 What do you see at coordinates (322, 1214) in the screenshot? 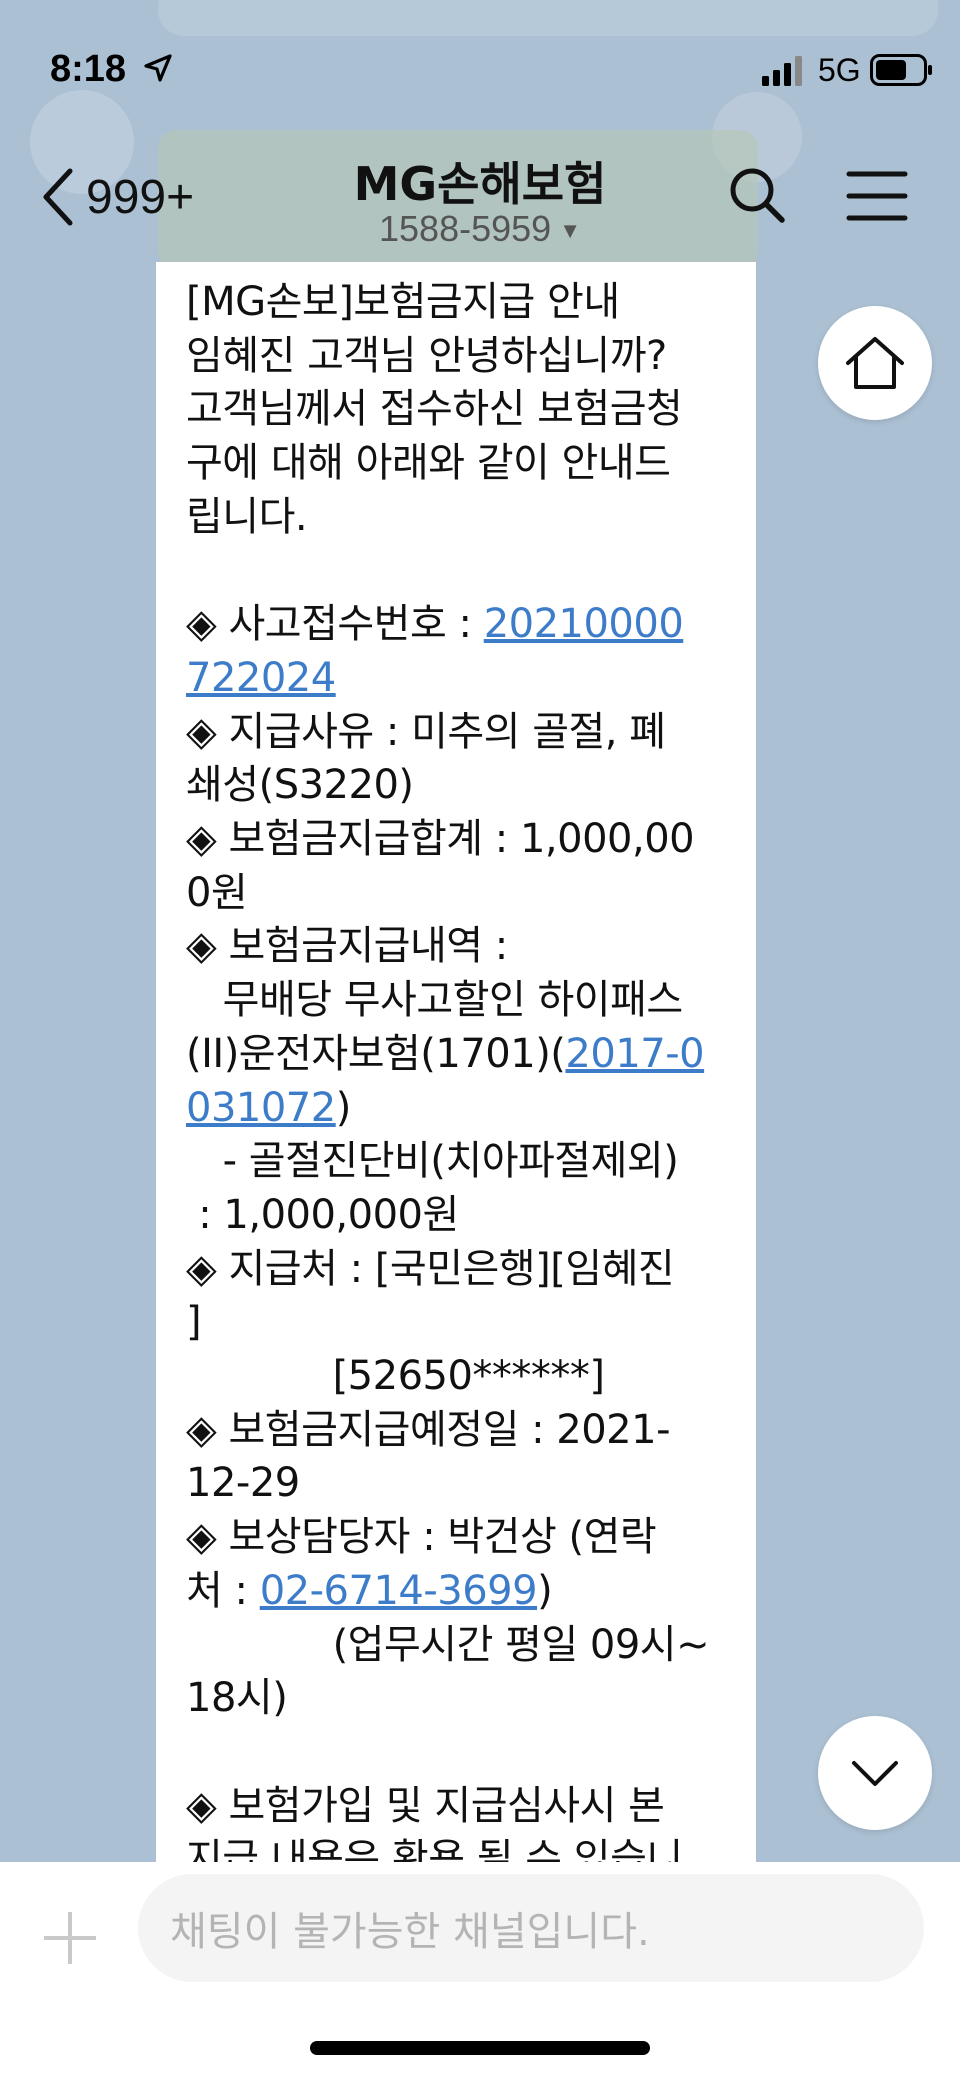
I see `message-line: : 1,000,000원` at bounding box center [322, 1214].